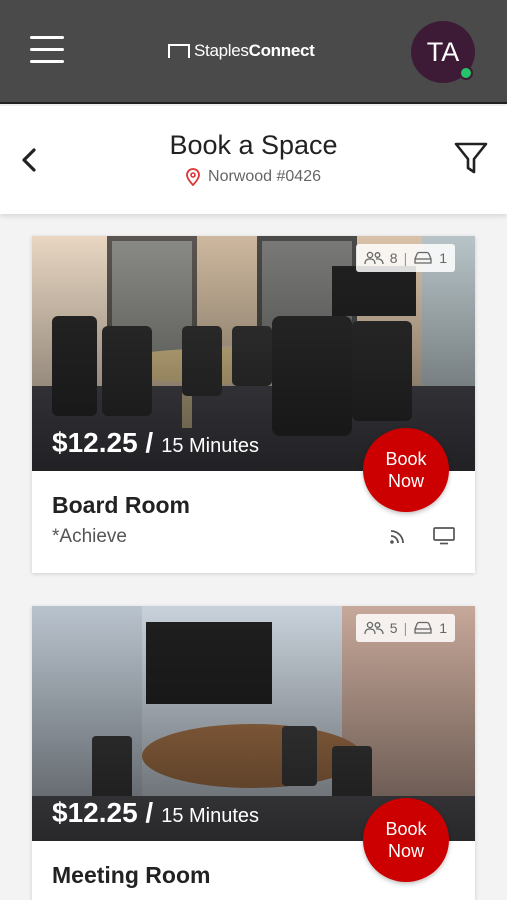 Image resolution: width=507 pixels, height=900 pixels. I want to click on menu-icon, so click(47, 50).